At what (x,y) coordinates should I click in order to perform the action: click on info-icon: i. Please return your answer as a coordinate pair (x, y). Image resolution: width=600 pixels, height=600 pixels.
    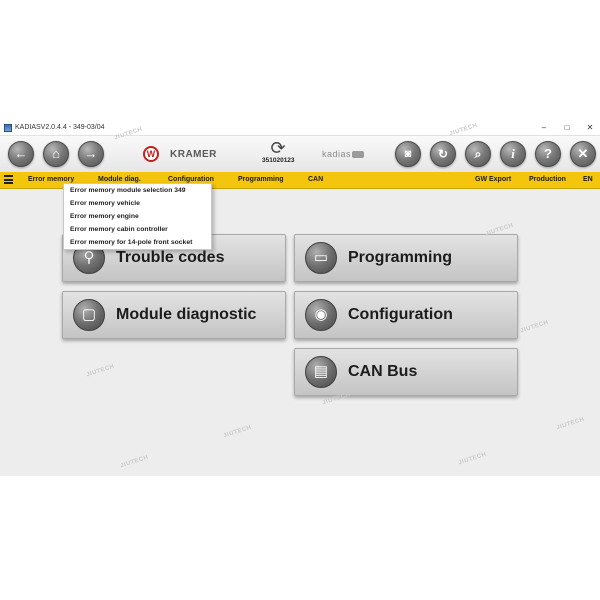
    Looking at the image, I should click on (513, 153).